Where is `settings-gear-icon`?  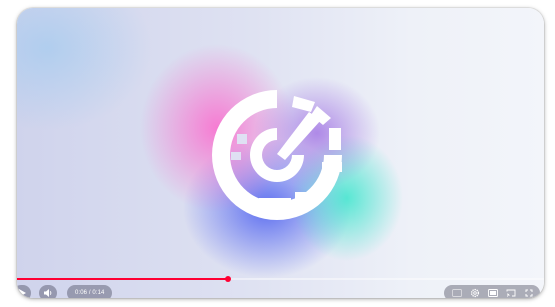 settings-gear-icon is located at coordinates (475, 293).